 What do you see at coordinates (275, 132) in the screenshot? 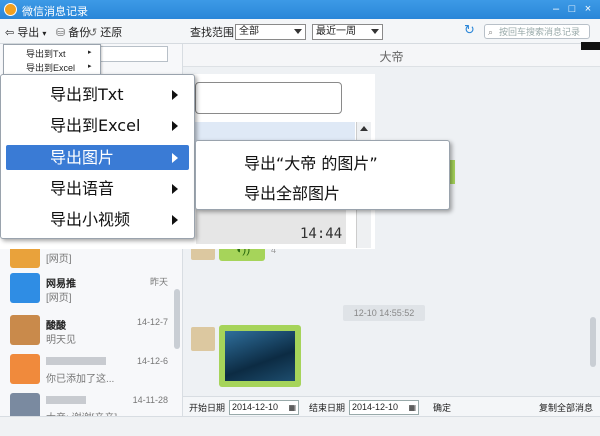
I see `inset-selected-row` at bounding box center [275, 132].